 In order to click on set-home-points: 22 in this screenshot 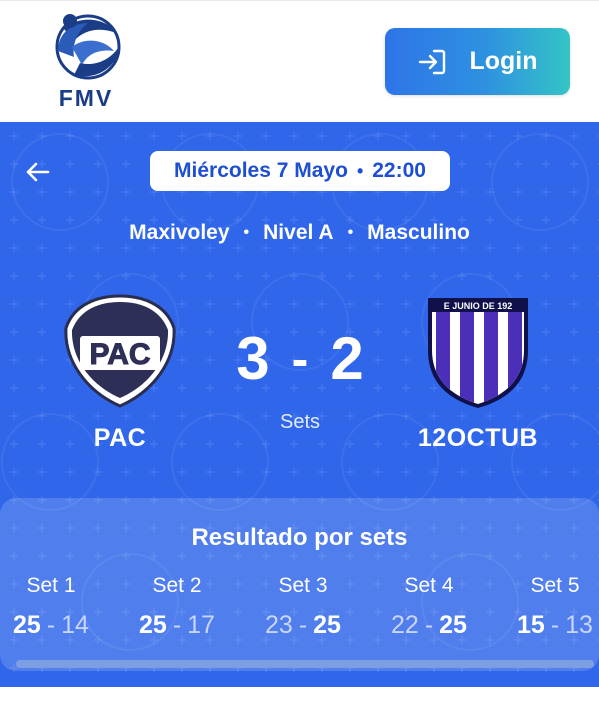, I will do `click(405, 625)`.